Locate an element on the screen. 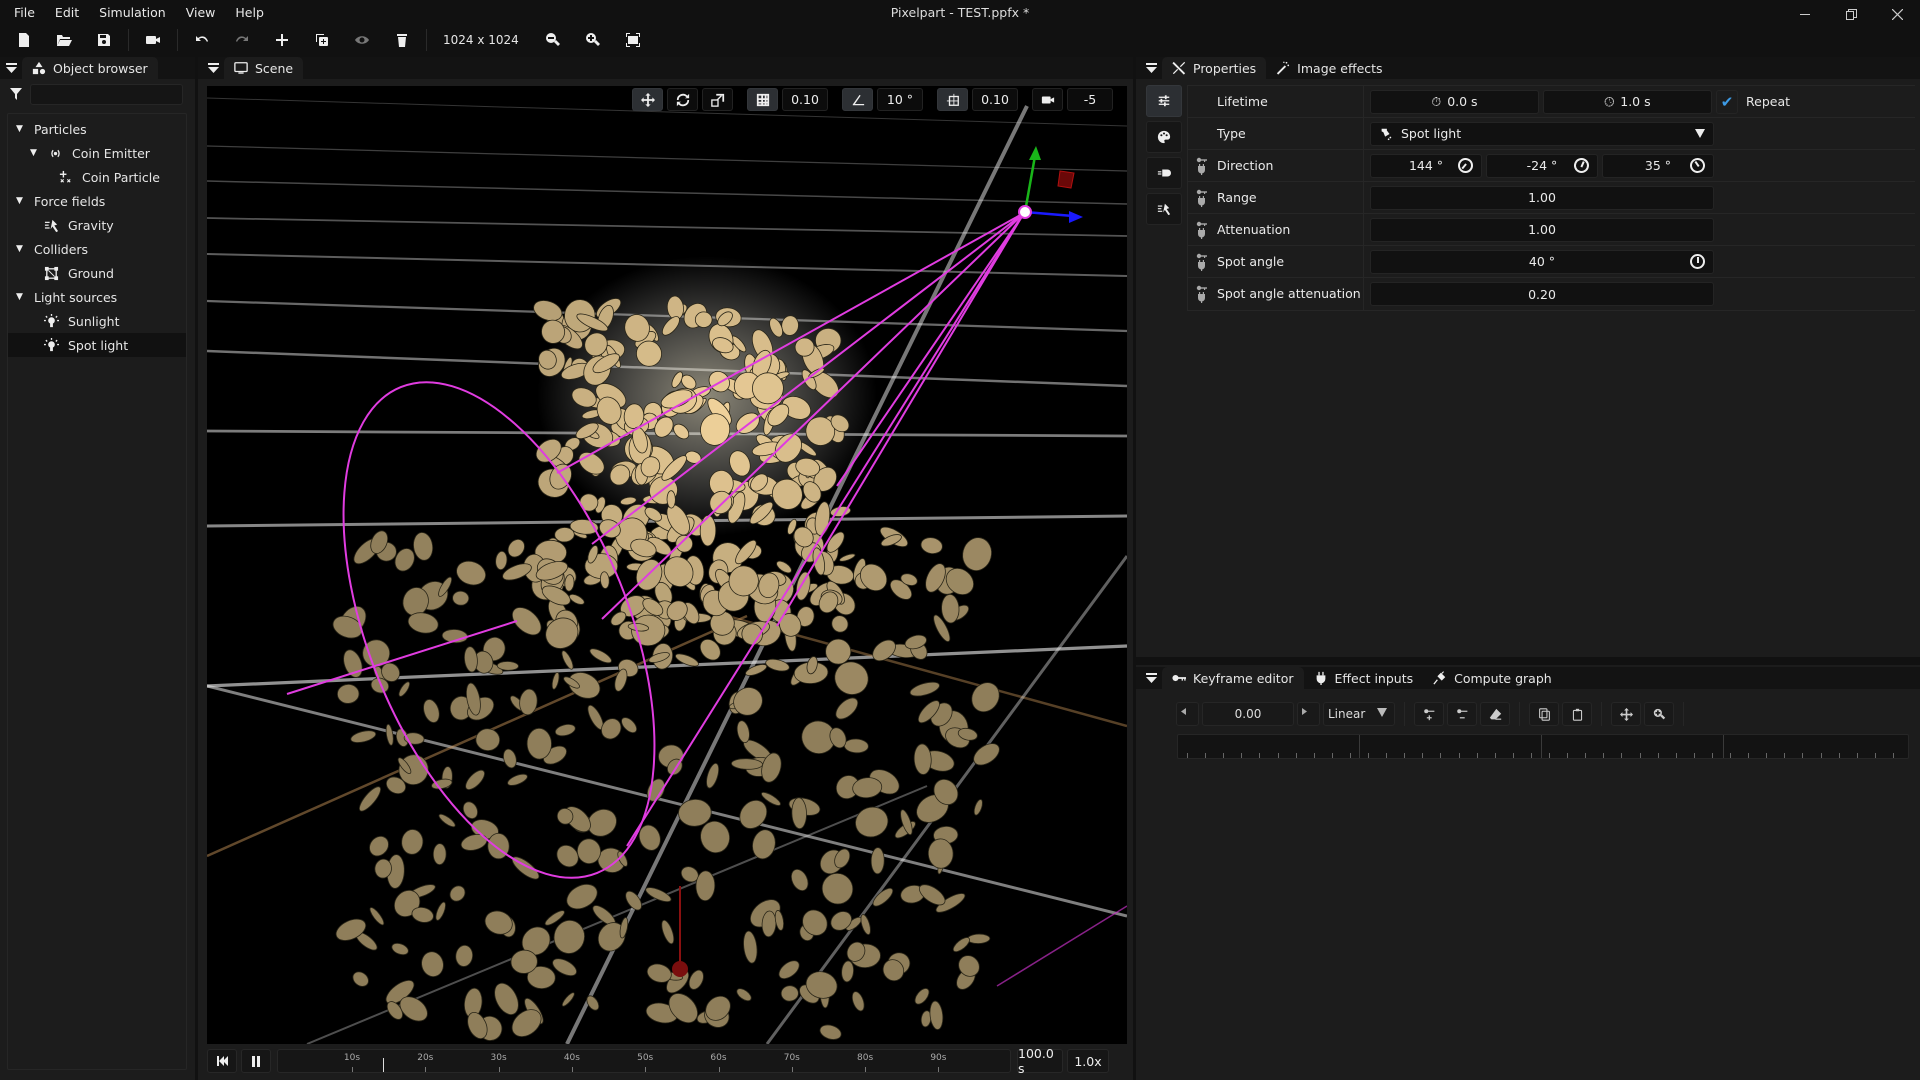 The height and width of the screenshot is (1080, 1920). zoom-out-button is located at coordinates (553, 40).